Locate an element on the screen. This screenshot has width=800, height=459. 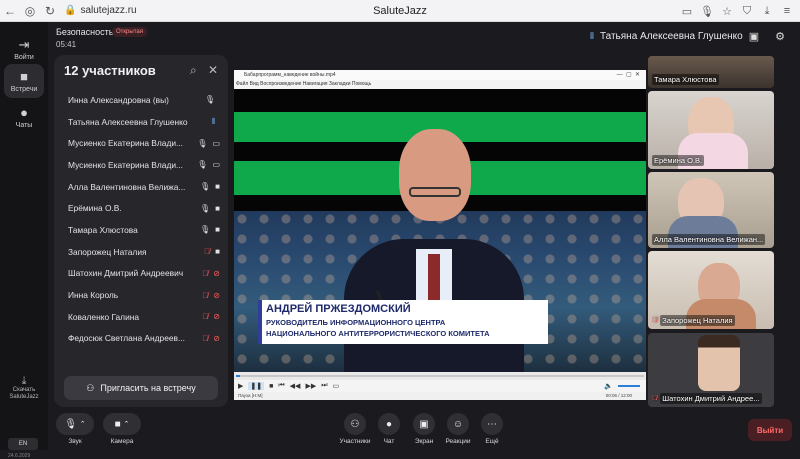
stop-icon: ■ is located at coordinates (271, 386).